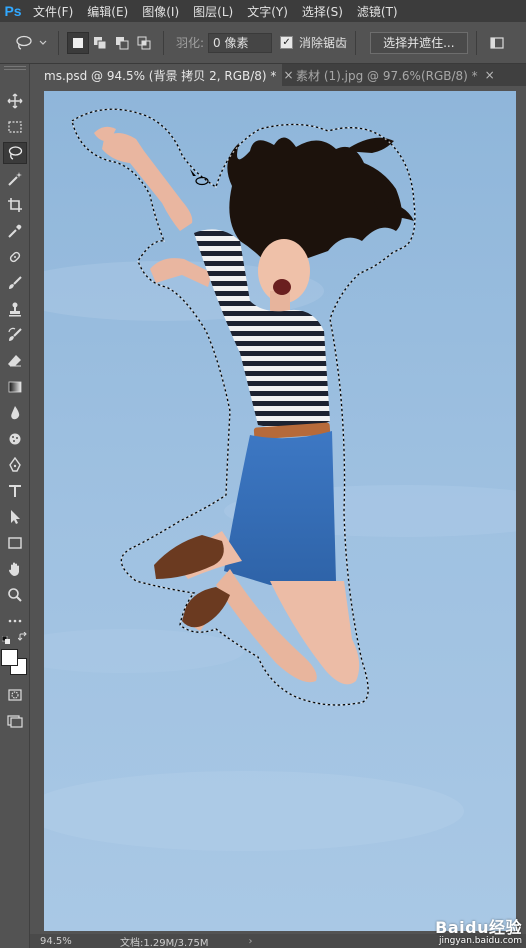 This screenshot has width=526, height=948. Describe the element at coordinates (15, 569) in the screenshot. I see `hand-icon` at that location.